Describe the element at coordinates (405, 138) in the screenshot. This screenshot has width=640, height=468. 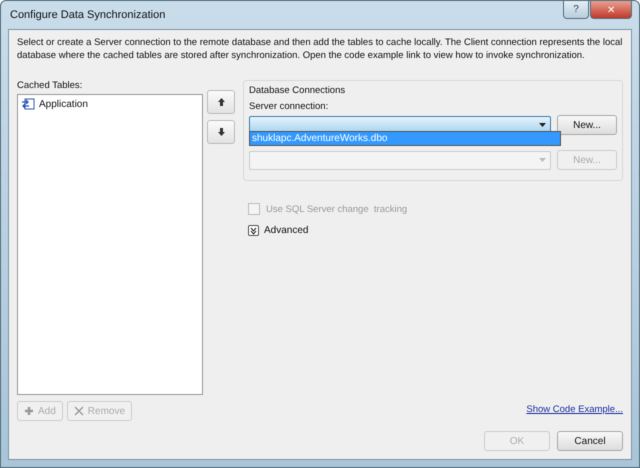
I see `dropdown-option: shuklapc.AdventureWorks.dbo` at that location.